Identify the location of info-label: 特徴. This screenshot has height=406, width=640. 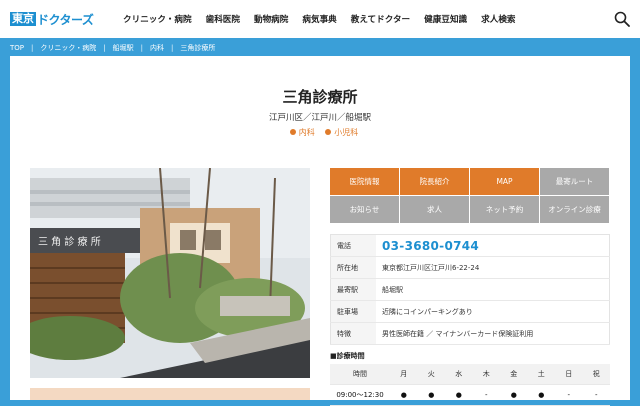
(353, 333).